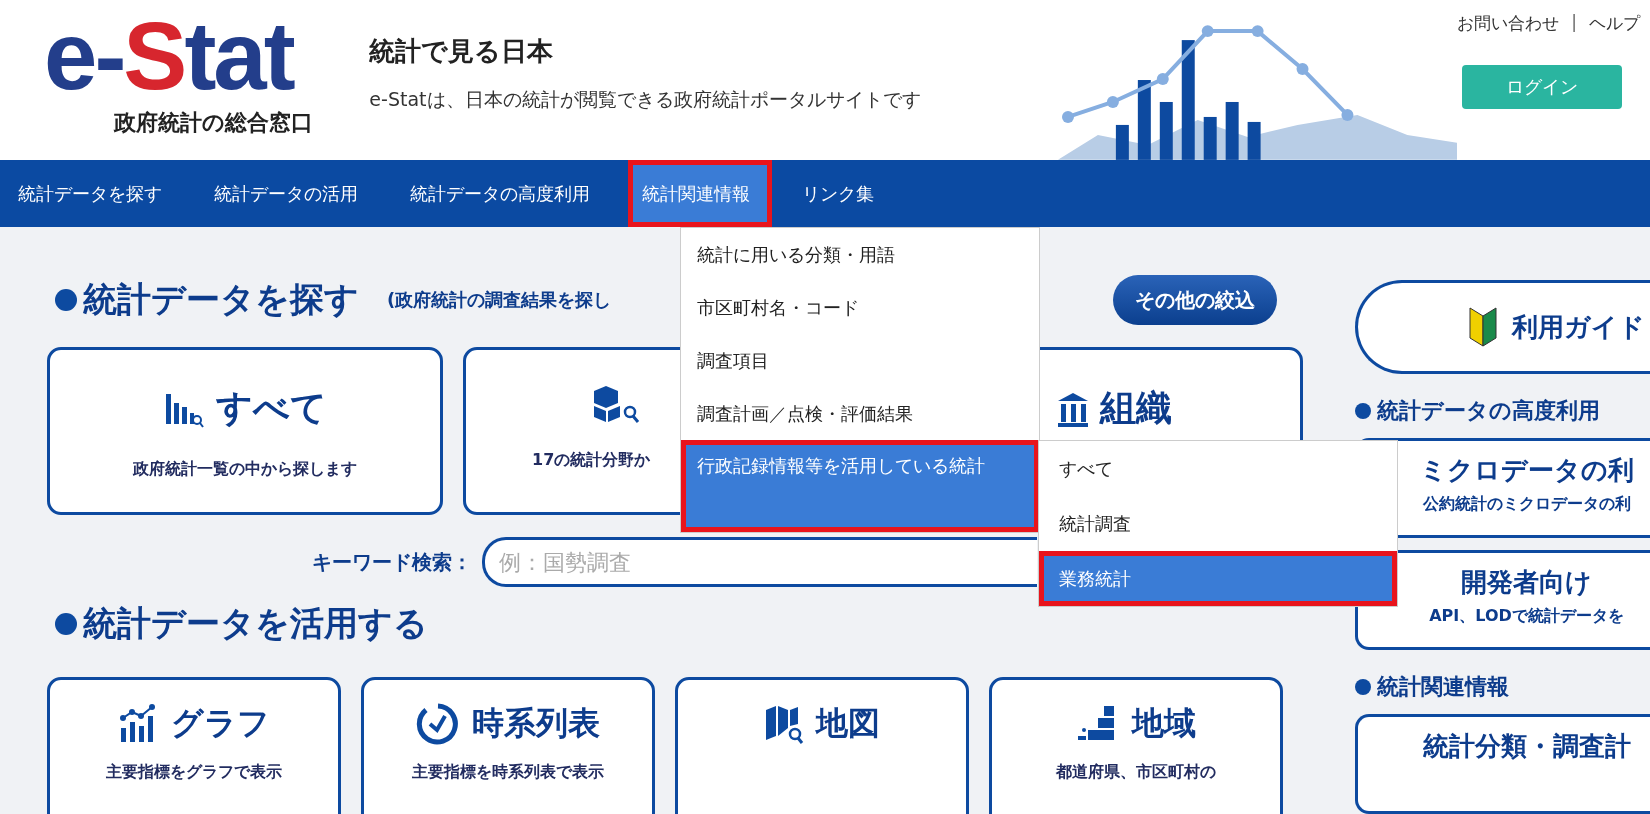 The height and width of the screenshot is (814, 1650). What do you see at coordinates (1136, 772) in the screenshot?
I see `card-description: 都道府県、市区町村の` at bounding box center [1136, 772].